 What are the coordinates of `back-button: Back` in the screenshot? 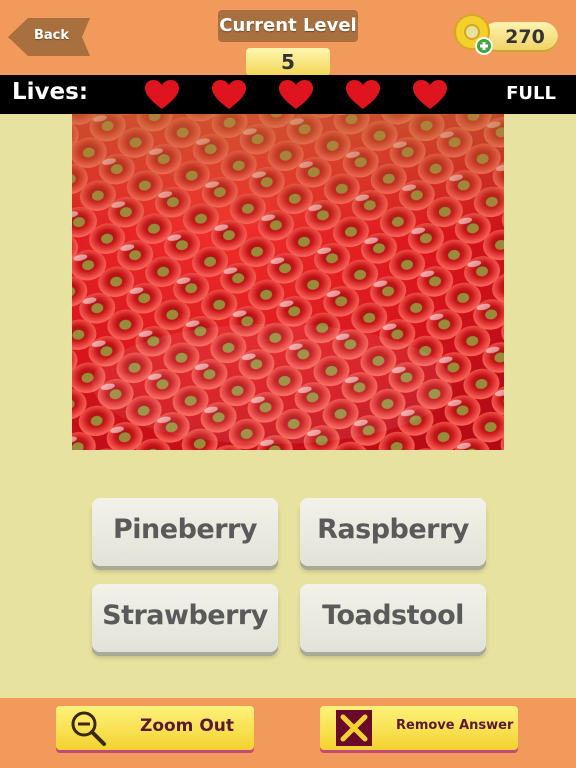 It's located at (49, 37).